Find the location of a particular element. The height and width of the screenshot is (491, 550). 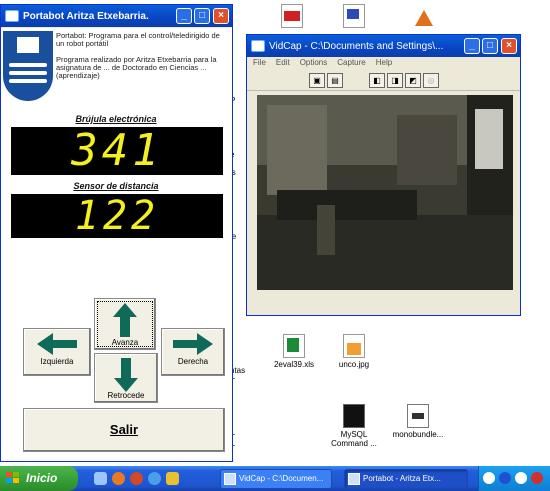

console-icon is located at coordinates (354, 416).